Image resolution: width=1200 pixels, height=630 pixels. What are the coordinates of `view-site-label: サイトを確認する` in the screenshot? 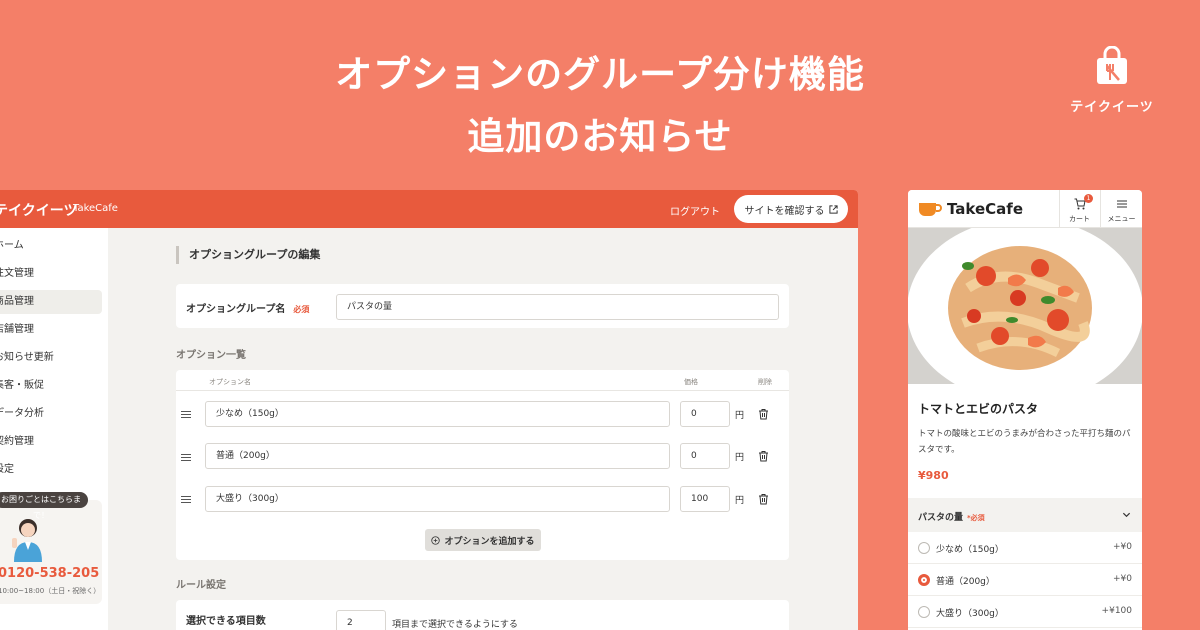 It's located at (784, 211).